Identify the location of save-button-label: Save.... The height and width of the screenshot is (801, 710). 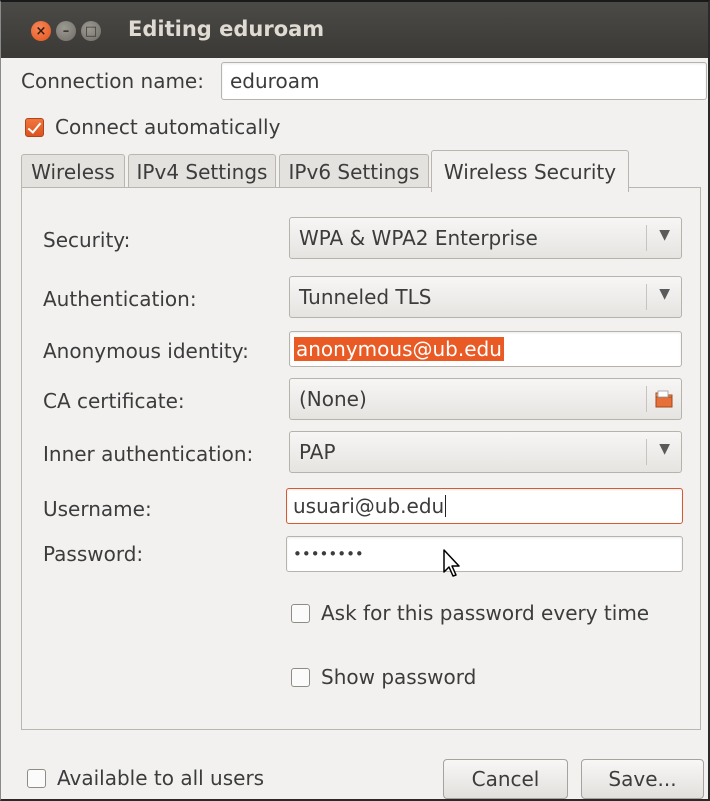
(642, 779).